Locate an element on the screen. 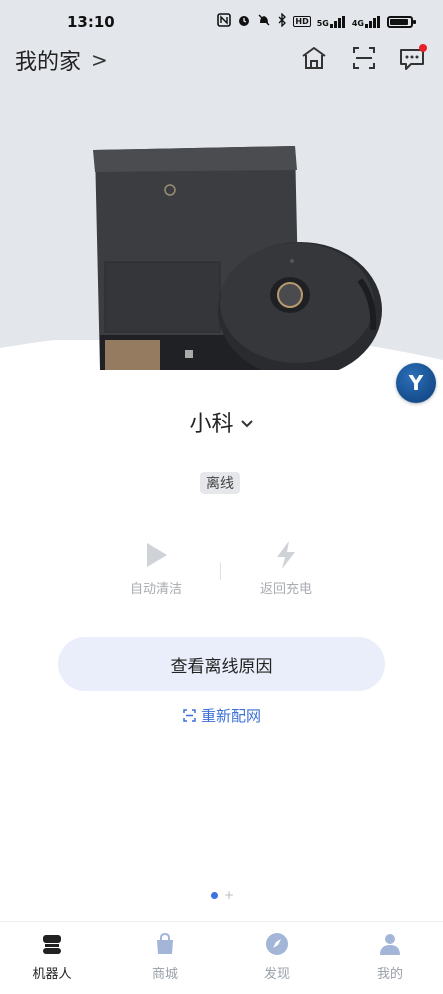  status-bar: 13:10 HD 5G 4G is located at coordinates (221, 22).